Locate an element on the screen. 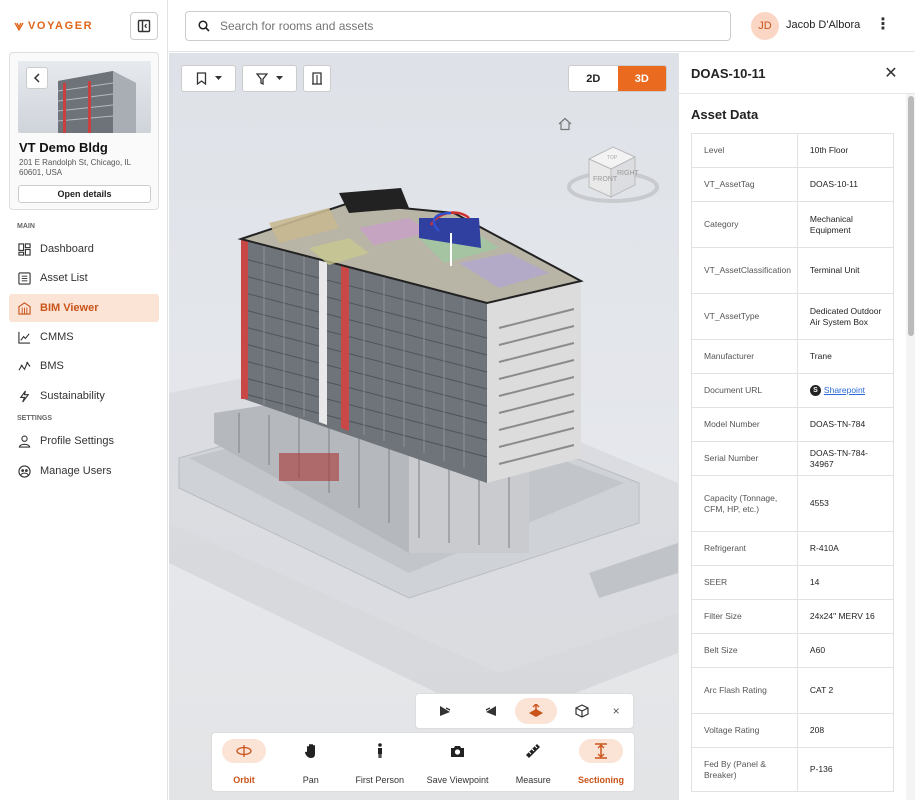 The width and height of the screenshot is (915, 800). save-viewpoint-tool: Save Viewpoint is located at coordinates (458, 762).